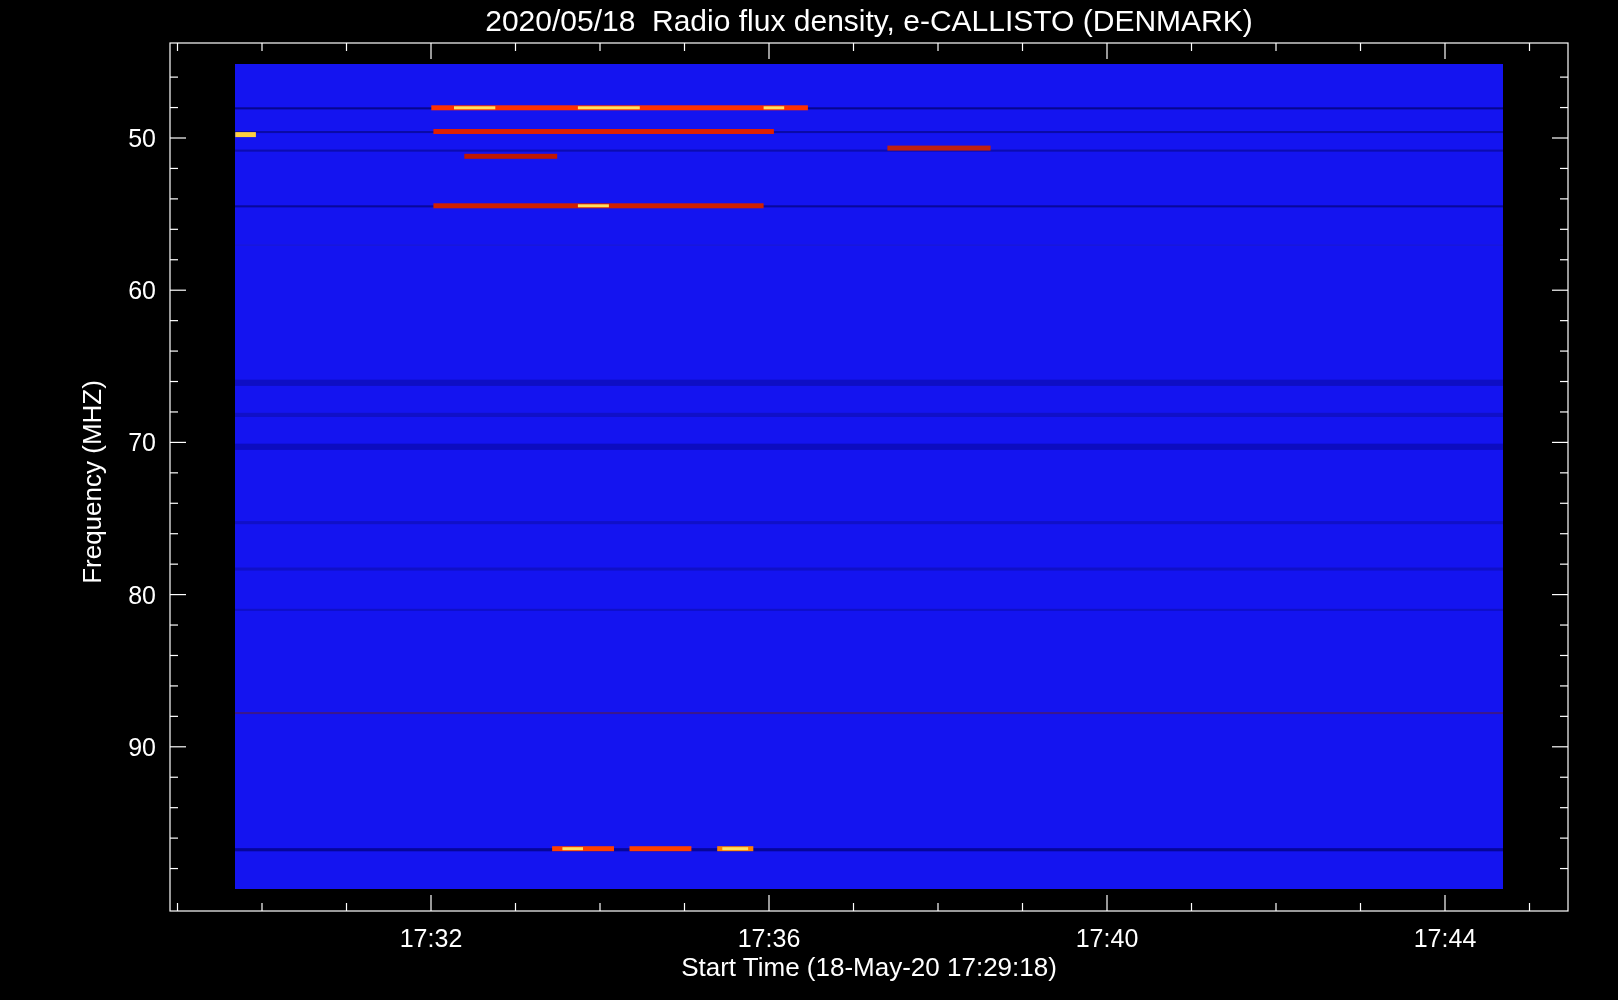  I want to click on y-tick-label: 80, so click(142, 594).